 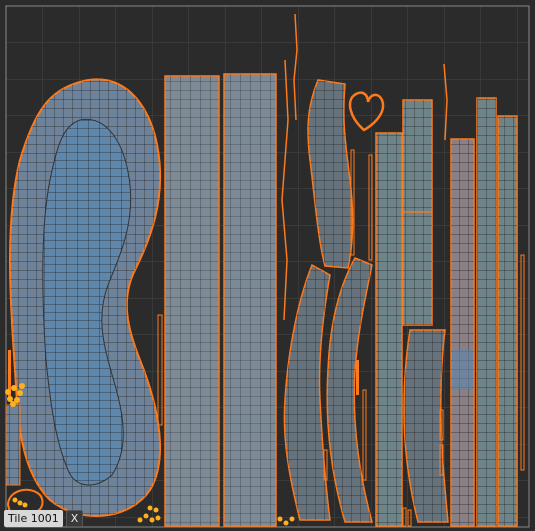 I want to click on tile-badge: Tile 1001 X, so click(x=44, y=518).